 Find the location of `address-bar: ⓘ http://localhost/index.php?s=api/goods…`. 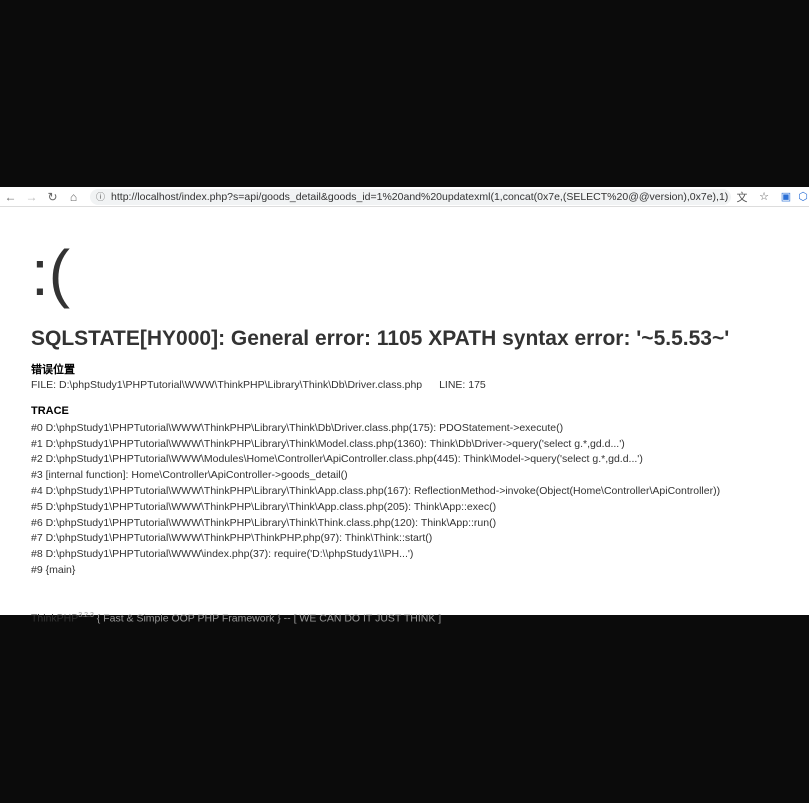

address-bar: ⓘ http://localhost/index.php?s=api/goods… is located at coordinates (410, 196).